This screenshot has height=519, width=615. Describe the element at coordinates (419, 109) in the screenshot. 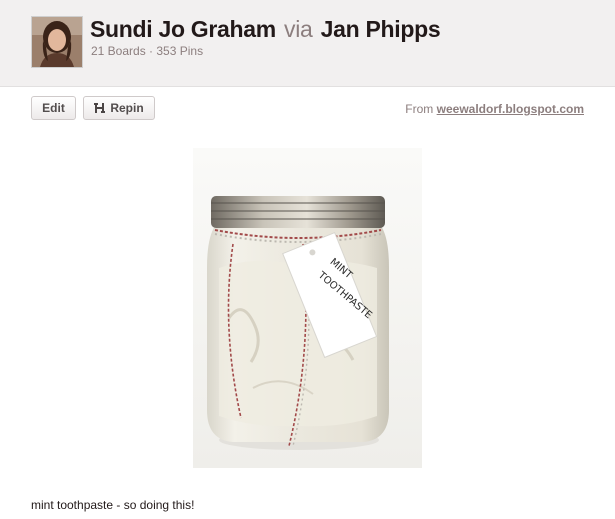

I see `source-prefix: From` at that location.